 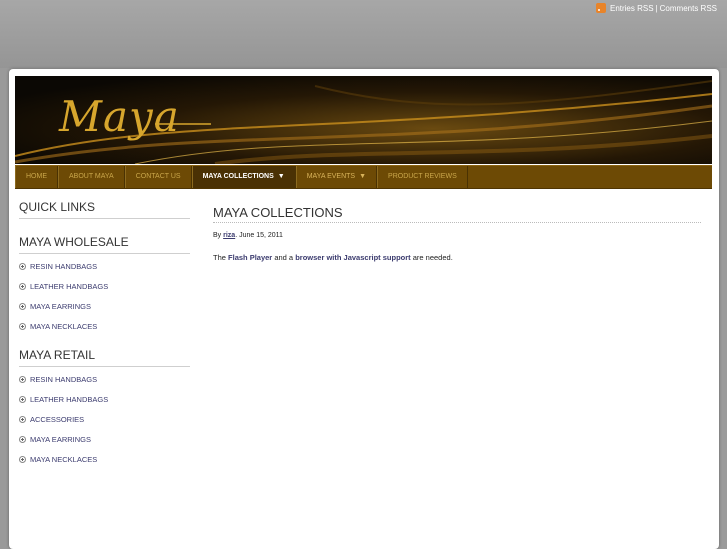 What do you see at coordinates (238, 176) in the screenshot?
I see `nav-maya-collections-label: Maya Collections` at bounding box center [238, 176].